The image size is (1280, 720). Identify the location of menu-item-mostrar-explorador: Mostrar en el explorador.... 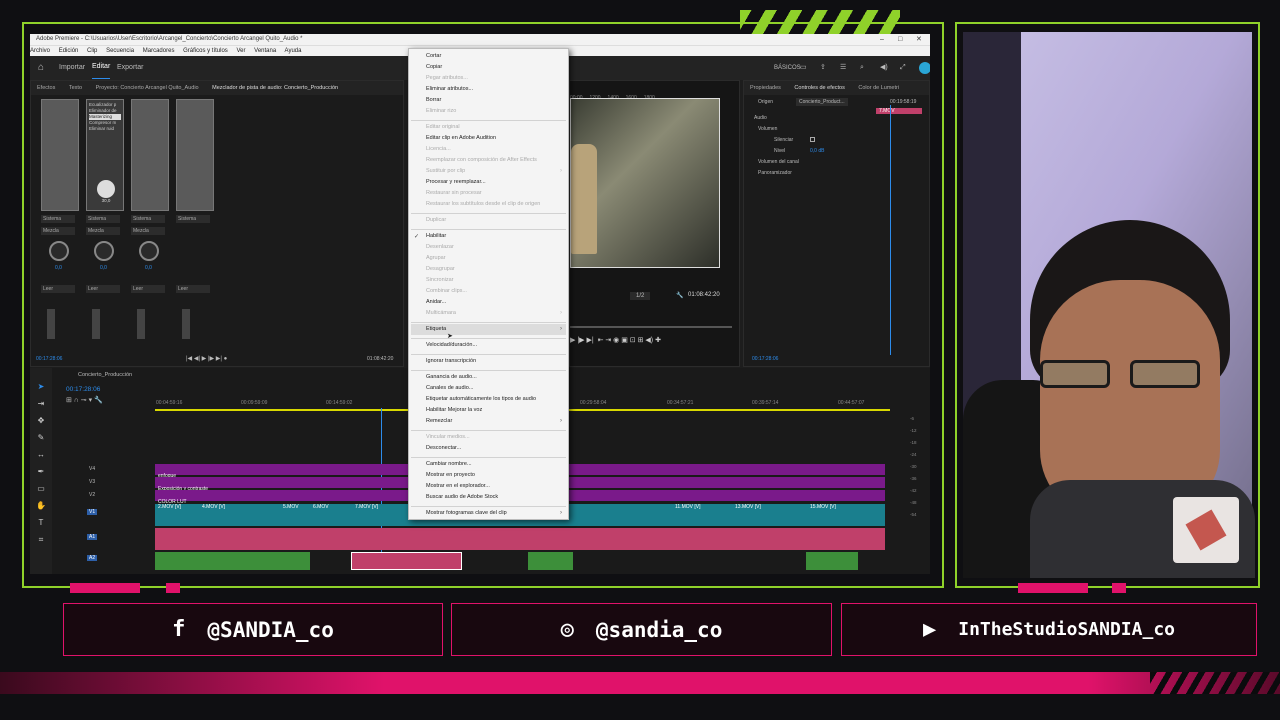
(458, 486).